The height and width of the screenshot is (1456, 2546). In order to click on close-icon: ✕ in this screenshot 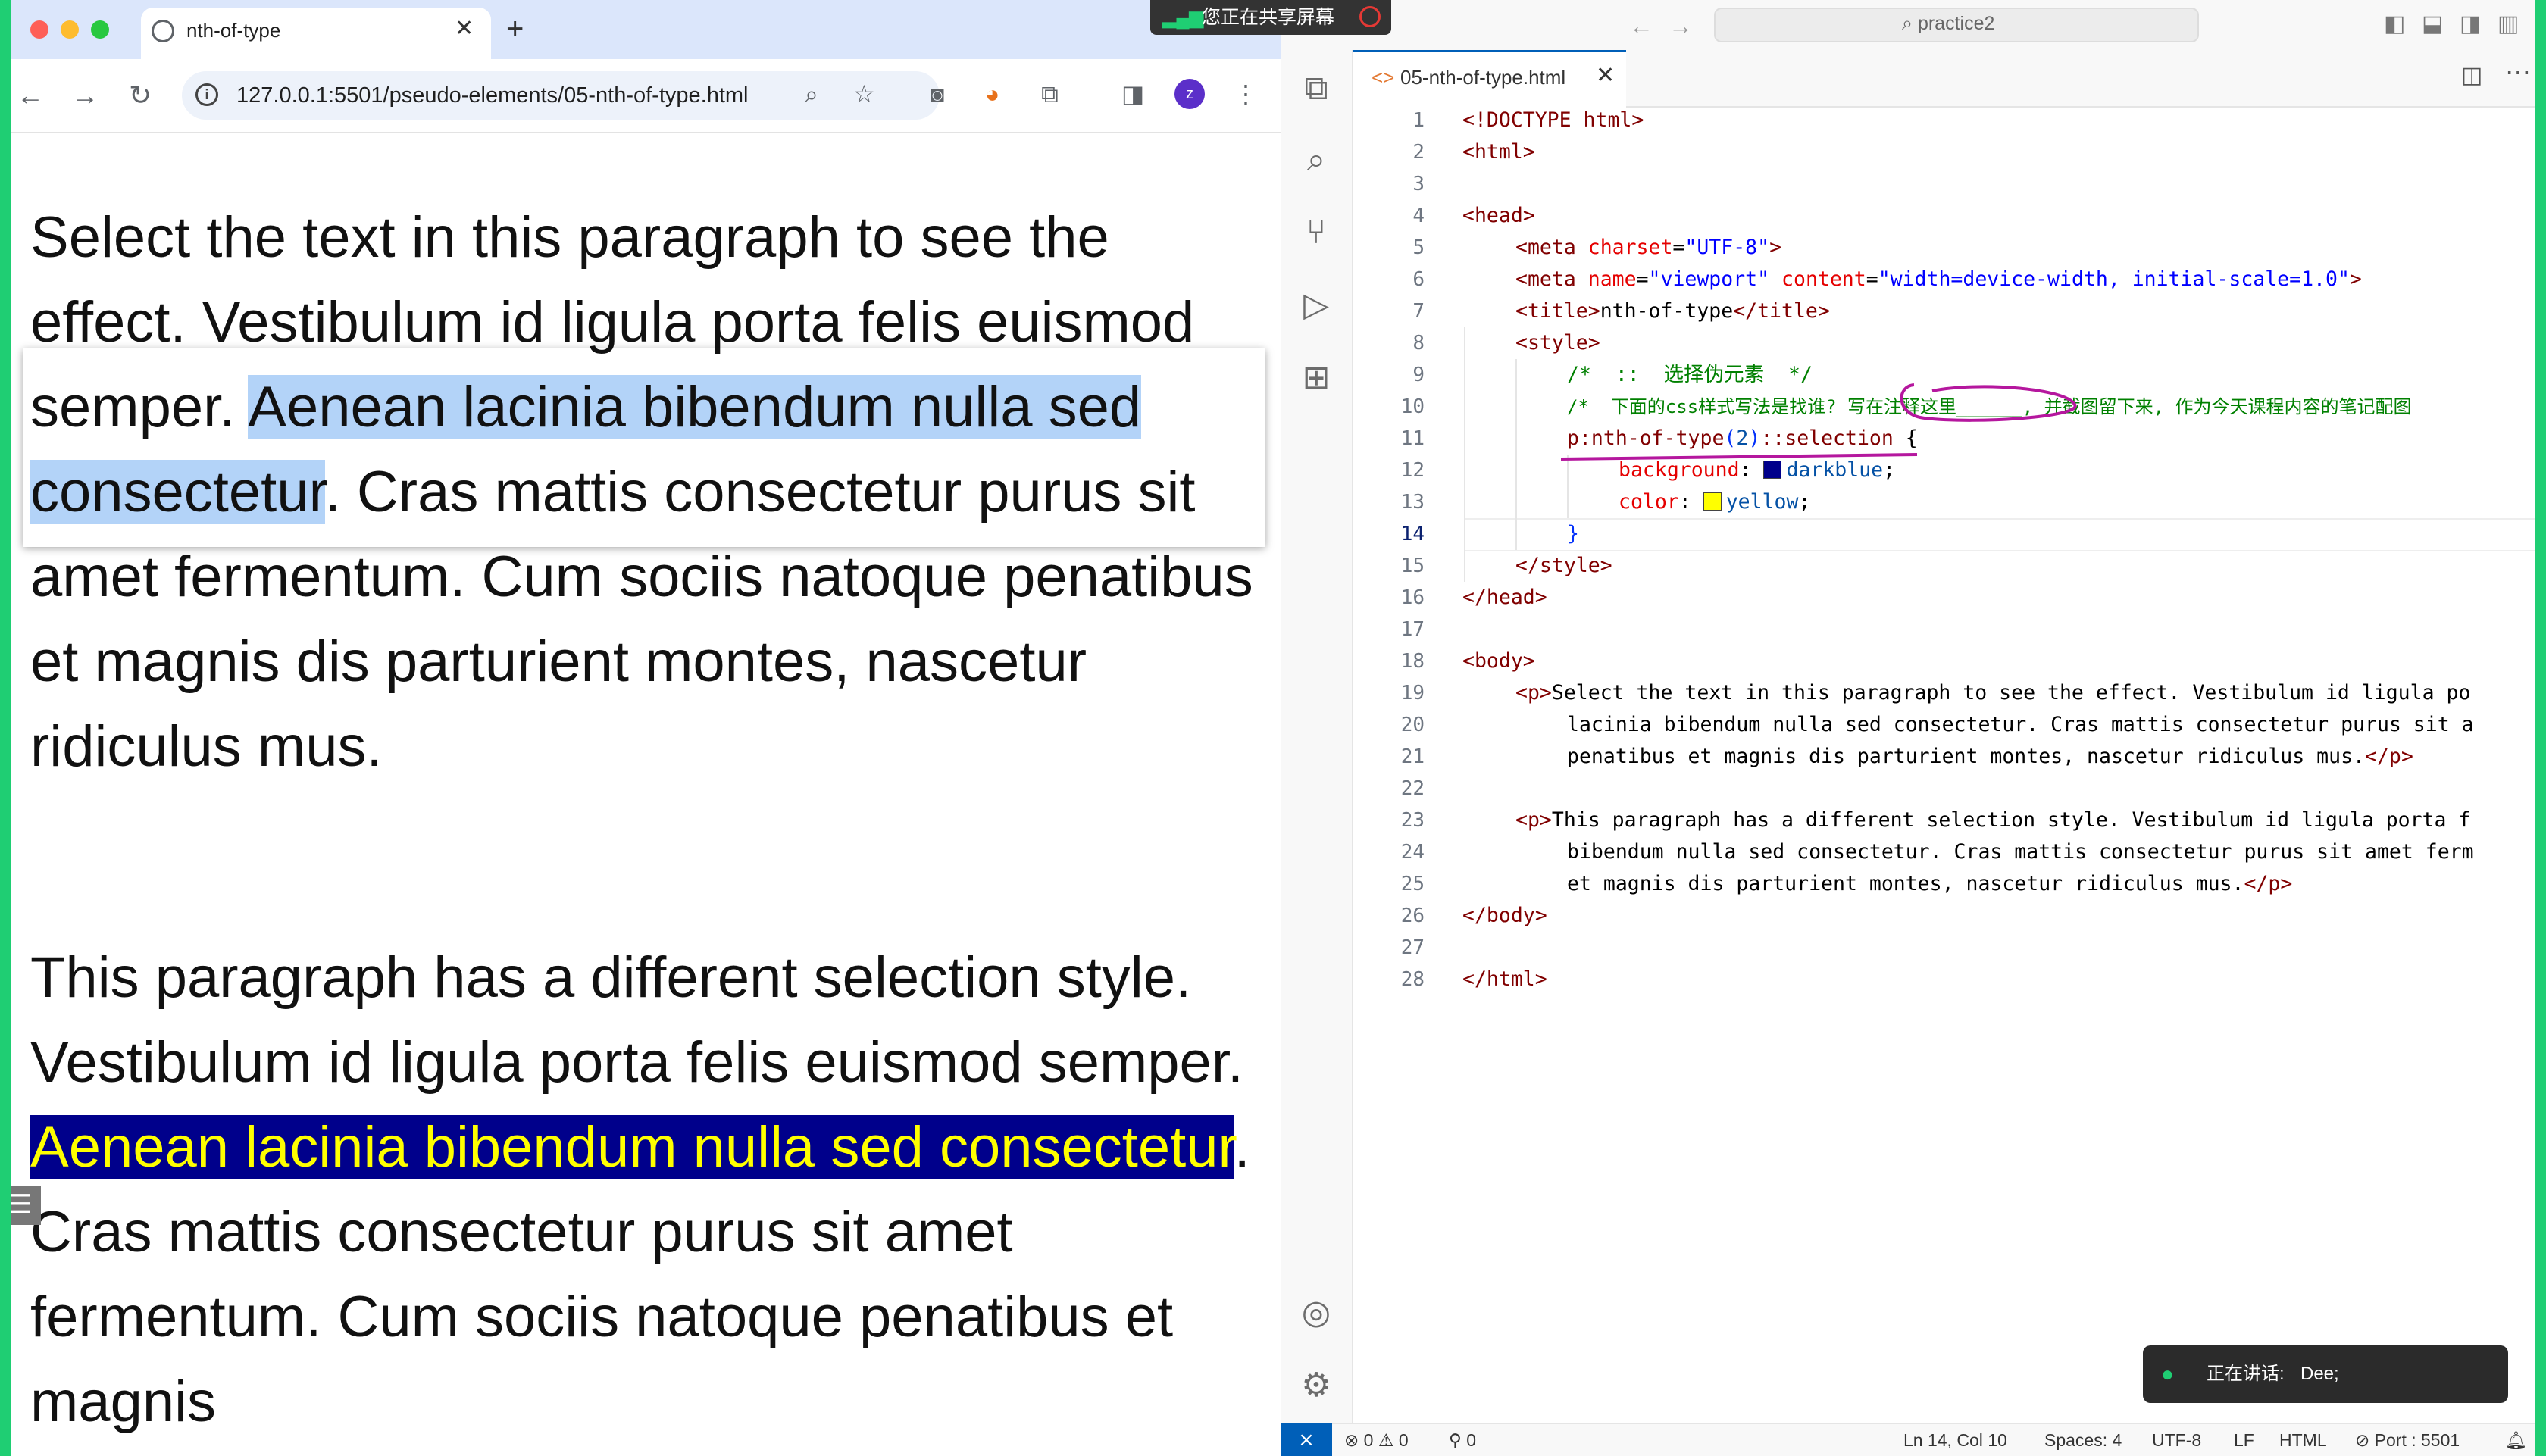, I will do `click(1605, 75)`.